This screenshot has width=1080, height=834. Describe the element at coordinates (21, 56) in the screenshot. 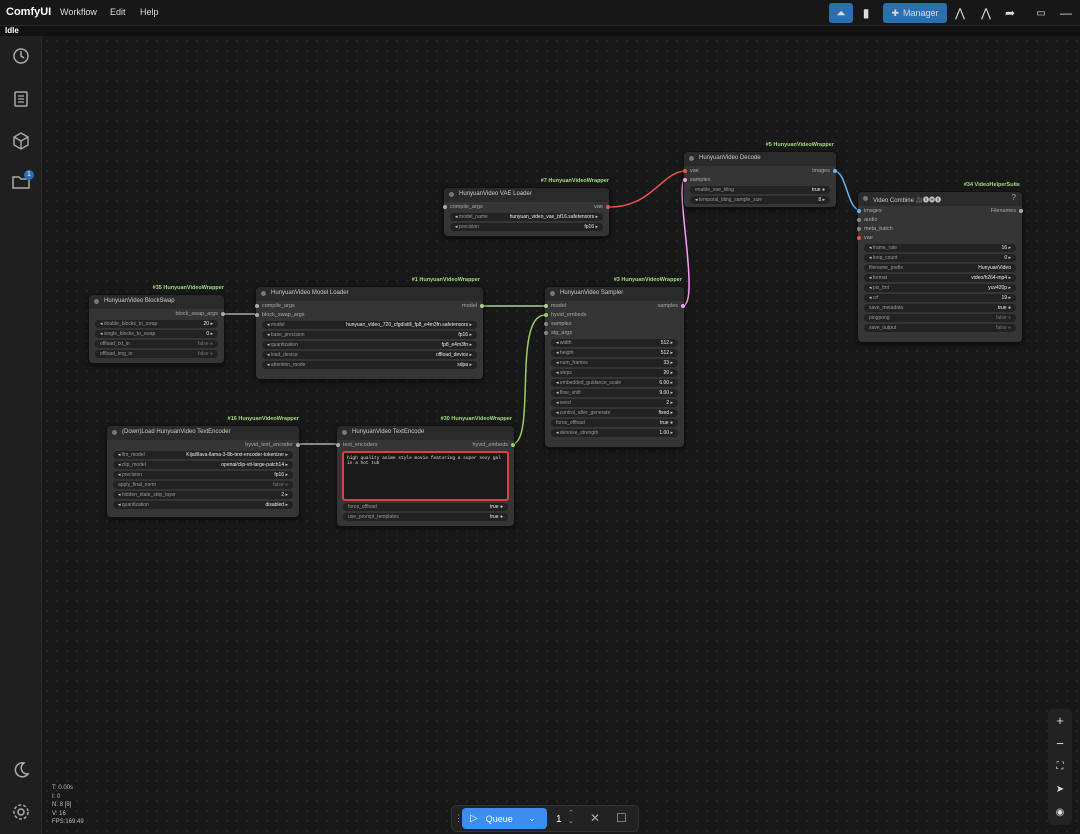

I see `history-icon` at that location.